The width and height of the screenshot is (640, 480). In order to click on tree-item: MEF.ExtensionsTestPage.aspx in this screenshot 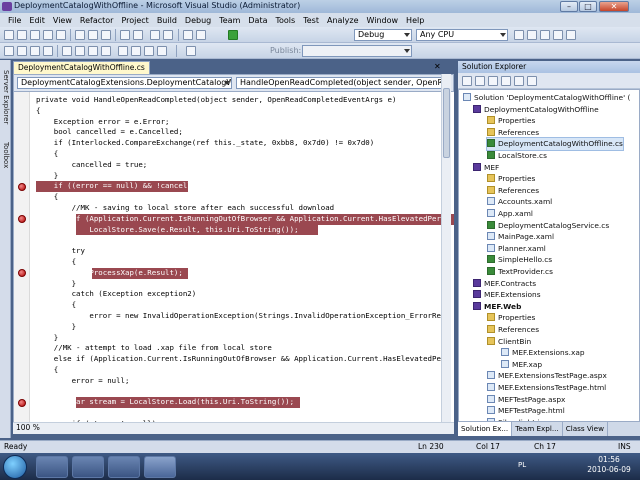, I will do `click(547, 376)`.